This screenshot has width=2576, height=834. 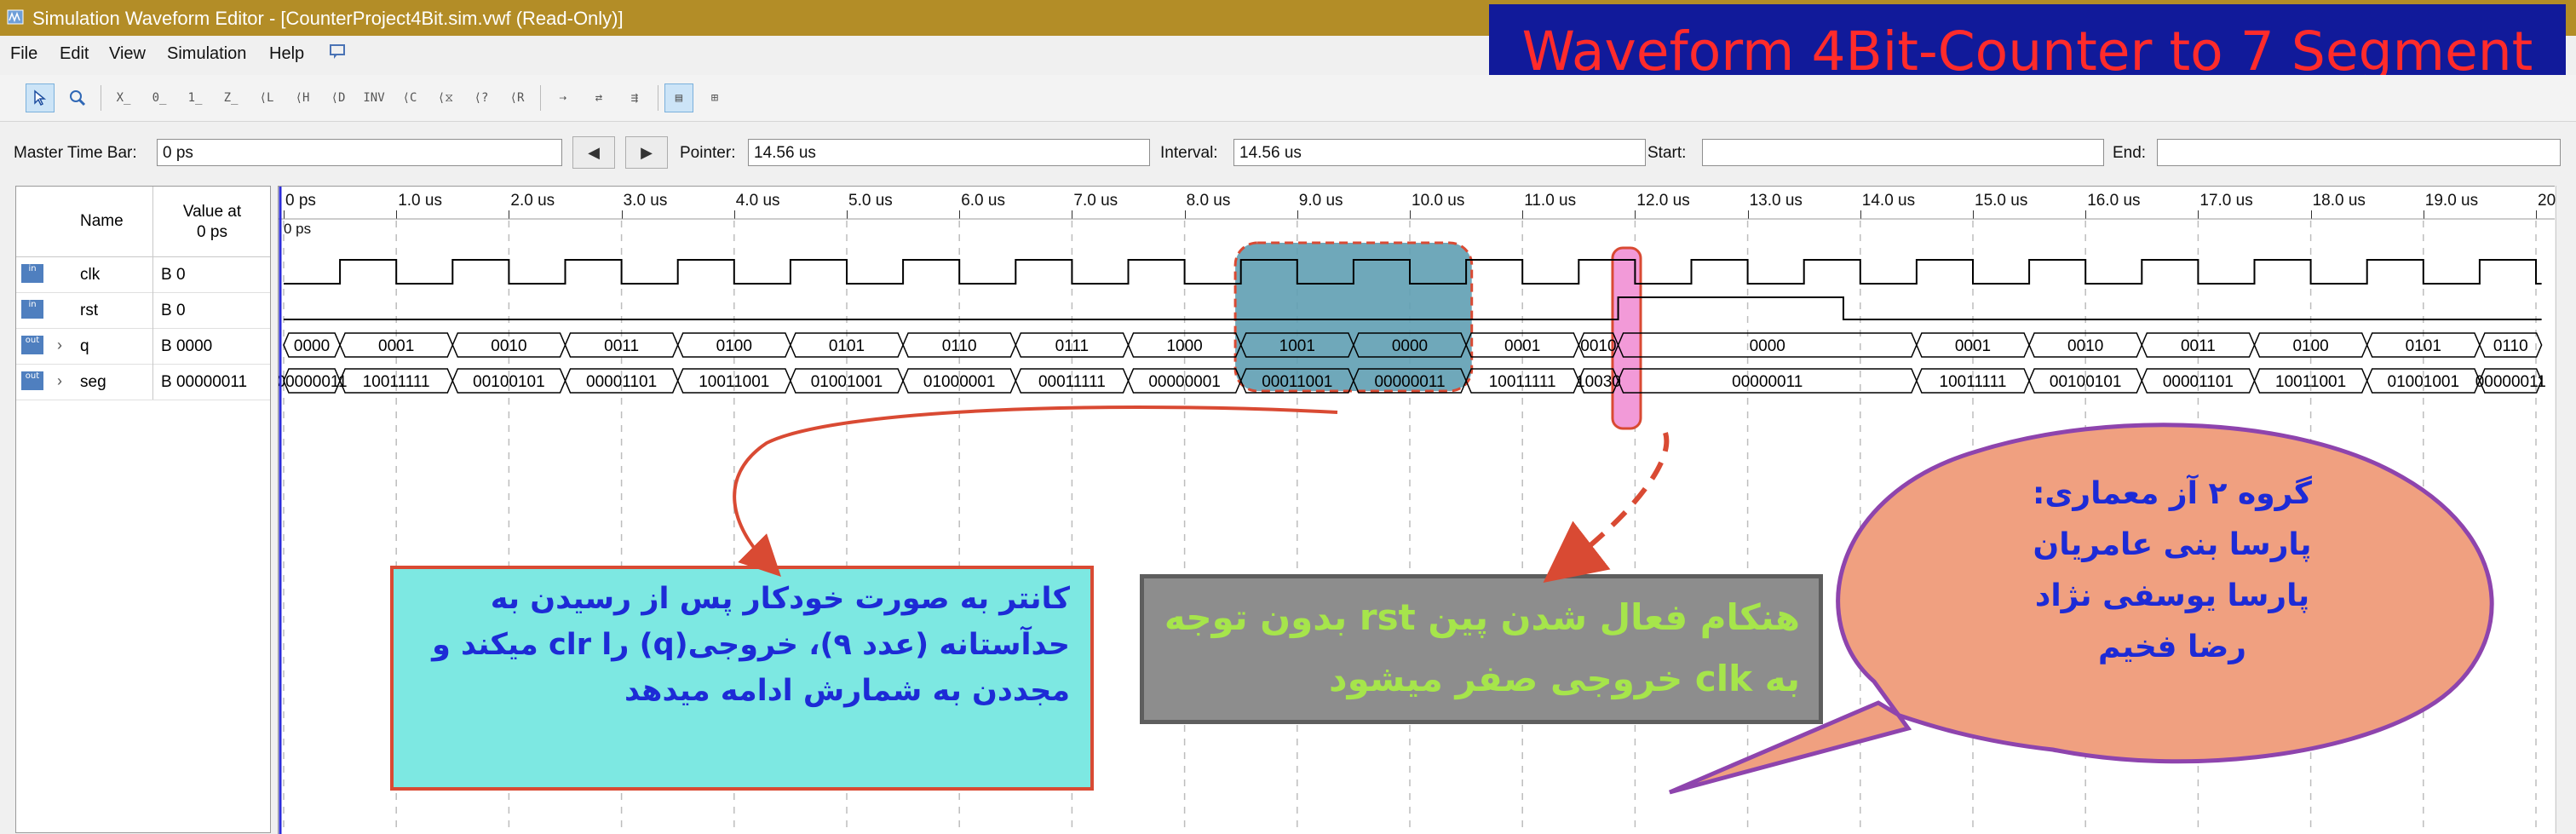 I want to click on q-value-label: 0111, so click(x=1072, y=346).